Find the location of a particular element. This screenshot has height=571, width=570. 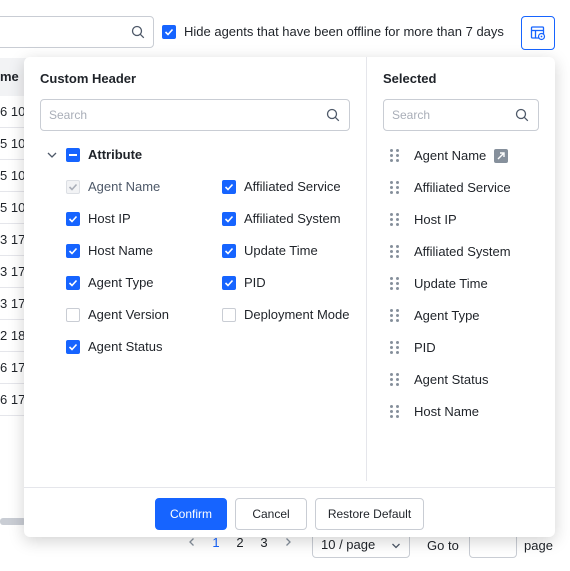

attribute-option: Host Name is located at coordinates (109, 250).